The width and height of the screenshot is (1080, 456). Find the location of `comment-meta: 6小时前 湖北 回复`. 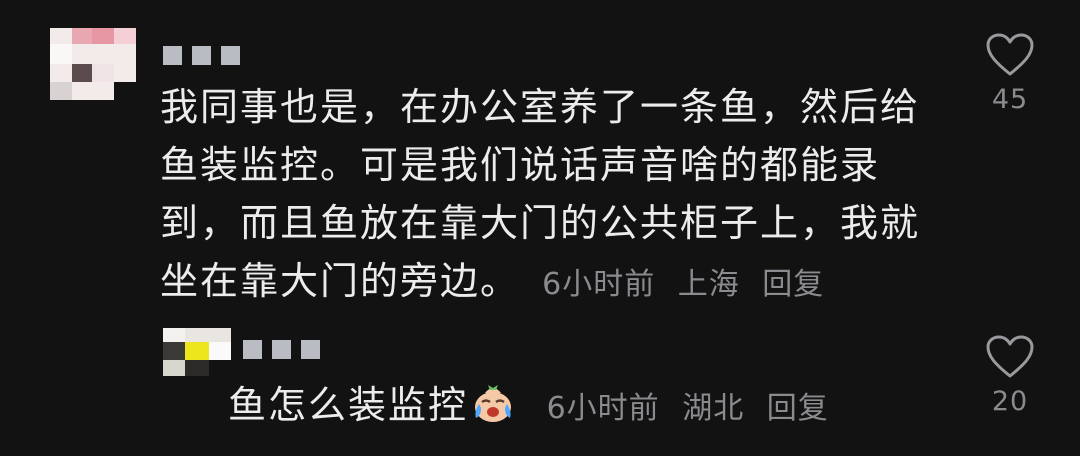

comment-meta: 6小时前 湖北 回复 is located at coordinates (688, 408).